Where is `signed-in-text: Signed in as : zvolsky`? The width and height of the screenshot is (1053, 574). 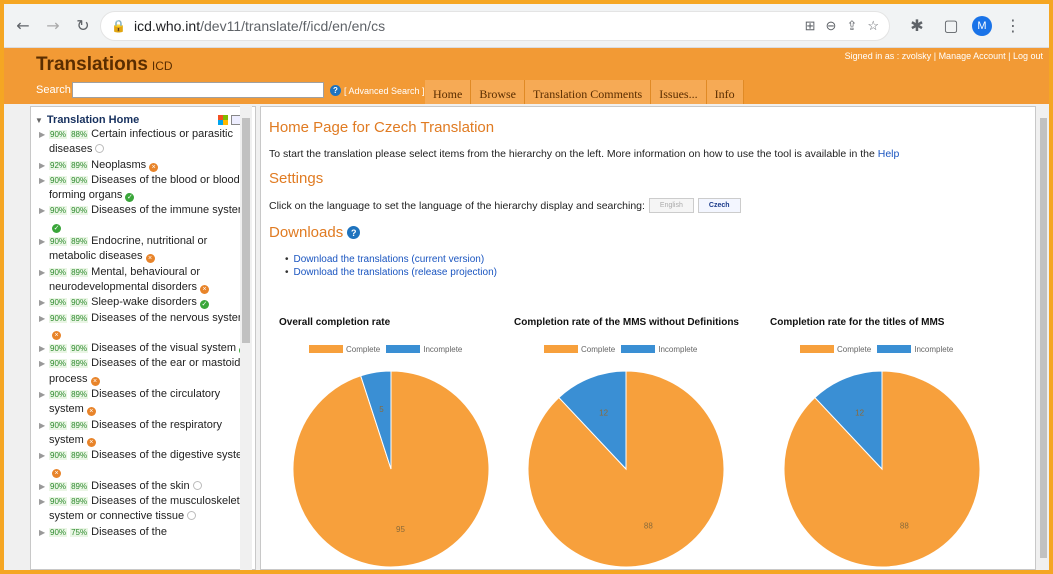 signed-in-text: Signed in as : zvolsky is located at coordinates (888, 56).